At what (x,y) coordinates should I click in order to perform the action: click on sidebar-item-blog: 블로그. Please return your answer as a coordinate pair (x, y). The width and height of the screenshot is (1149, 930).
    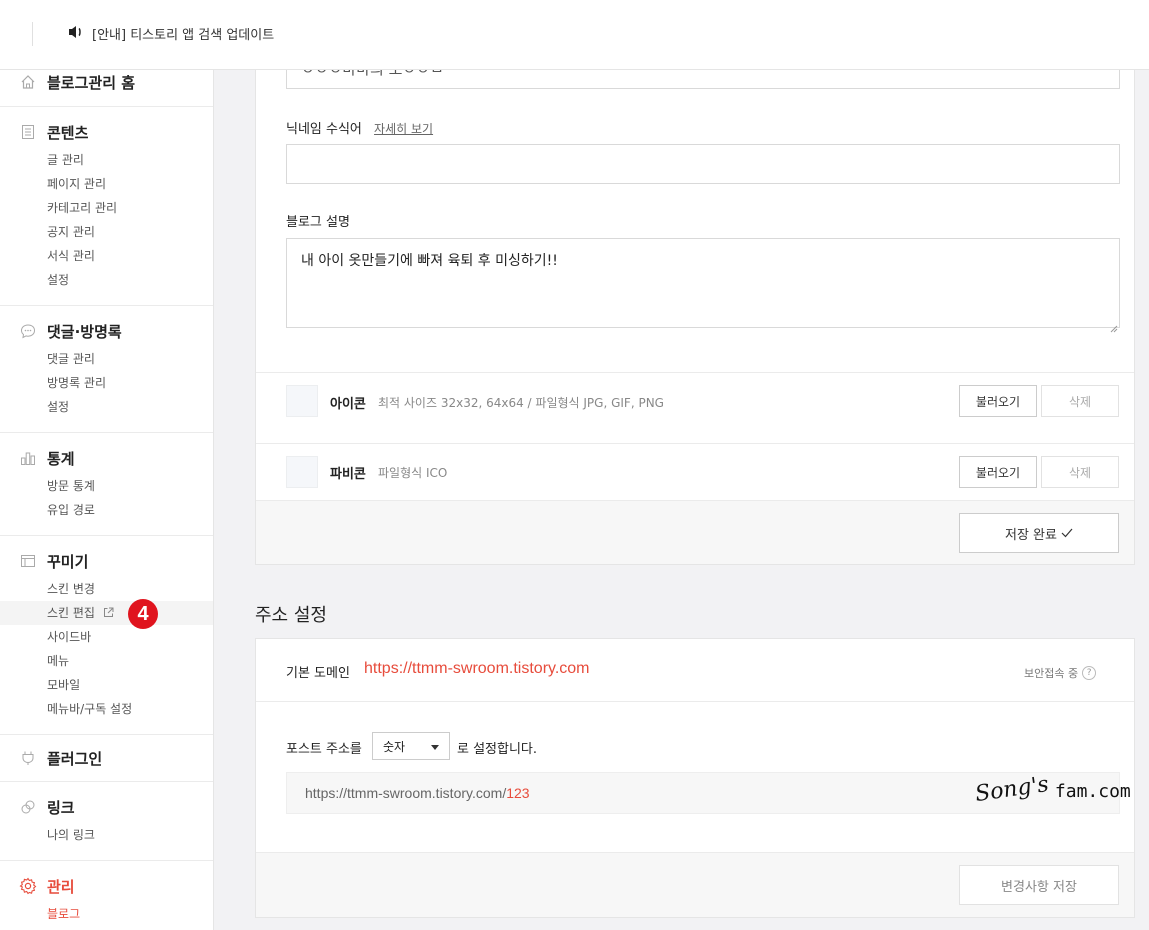
    Looking at the image, I should click on (106, 914).